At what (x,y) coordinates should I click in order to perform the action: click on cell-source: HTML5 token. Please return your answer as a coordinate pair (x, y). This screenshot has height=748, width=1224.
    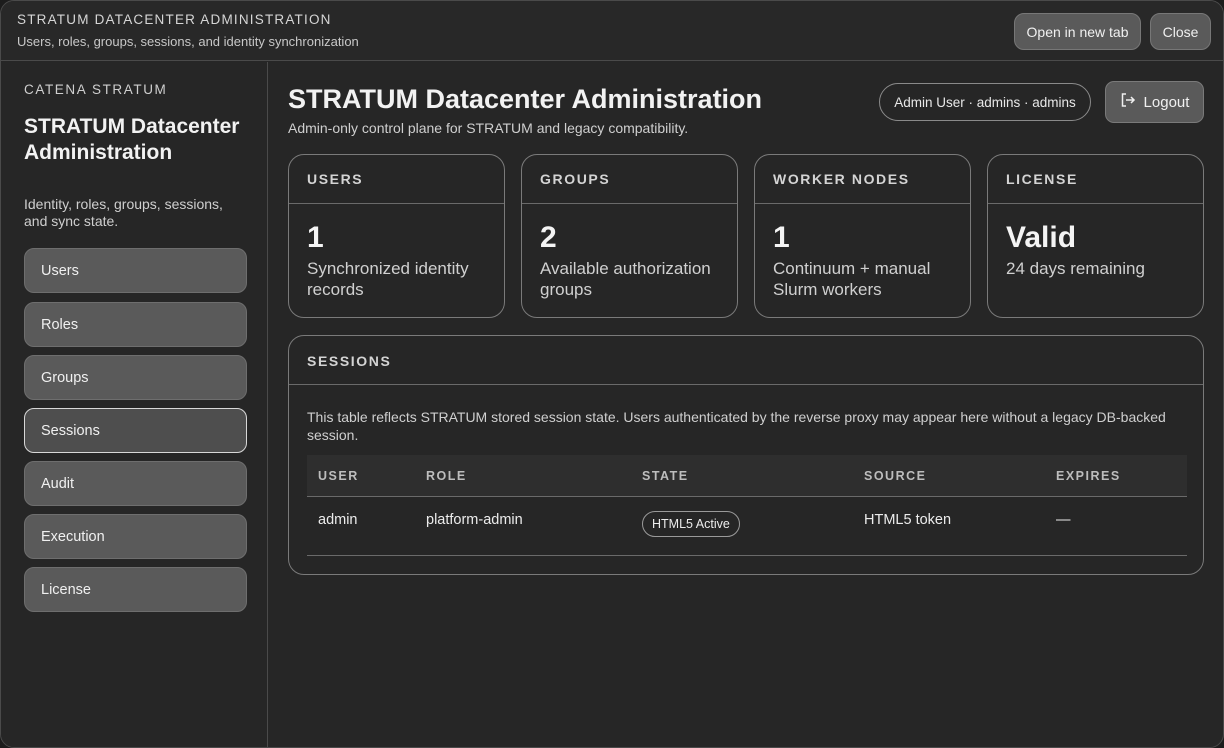
    Looking at the image, I should click on (908, 520).